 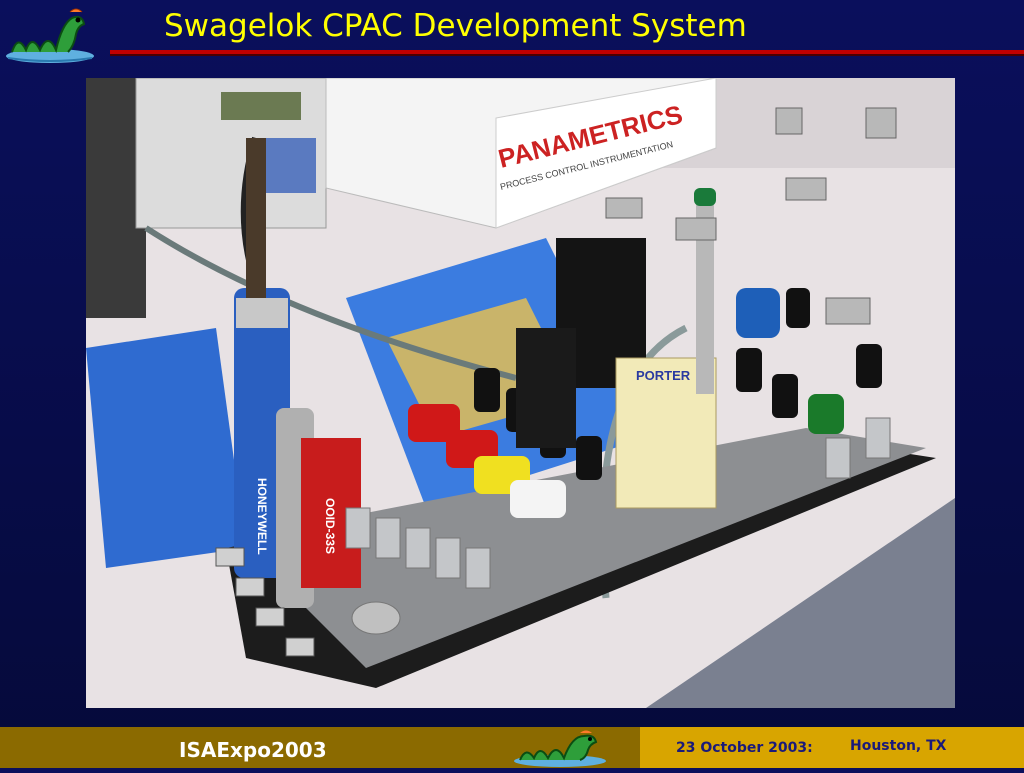 What do you see at coordinates (262, 516) in the screenshot?
I see `canister-label-text: HONEYWELL` at bounding box center [262, 516].